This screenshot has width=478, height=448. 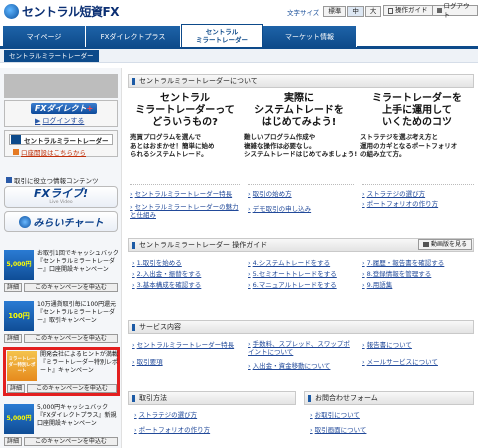 What do you see at coordinates (426, 244) in the screenshot?
I see `video-icon` at bounding box center [426, 244].